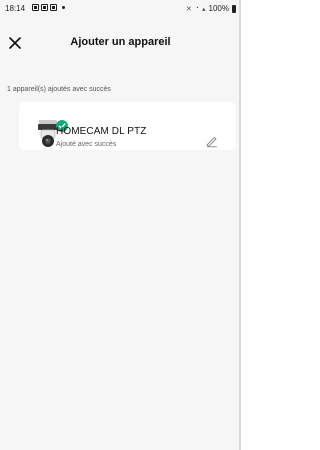 The image size is (320, 450). I want to click on mute-icon: ✕, so click(188, 9).